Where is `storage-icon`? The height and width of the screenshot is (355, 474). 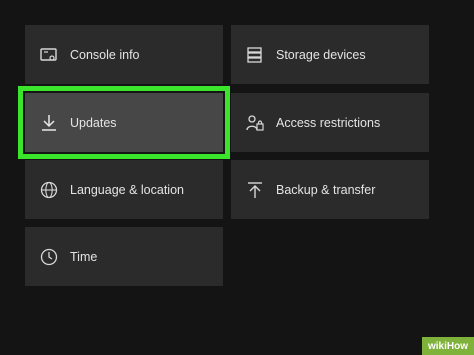
storage-icon is located at coordinates (255, 55).